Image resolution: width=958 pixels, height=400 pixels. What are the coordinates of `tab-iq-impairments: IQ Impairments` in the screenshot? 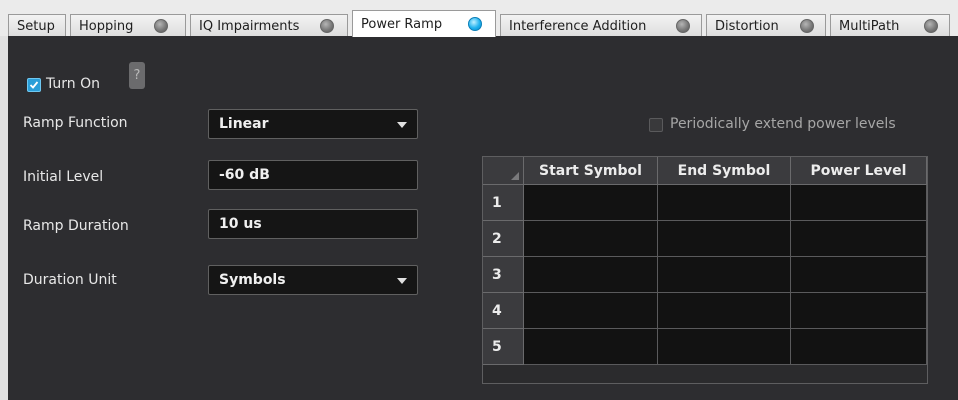 It's located at (269, 25).